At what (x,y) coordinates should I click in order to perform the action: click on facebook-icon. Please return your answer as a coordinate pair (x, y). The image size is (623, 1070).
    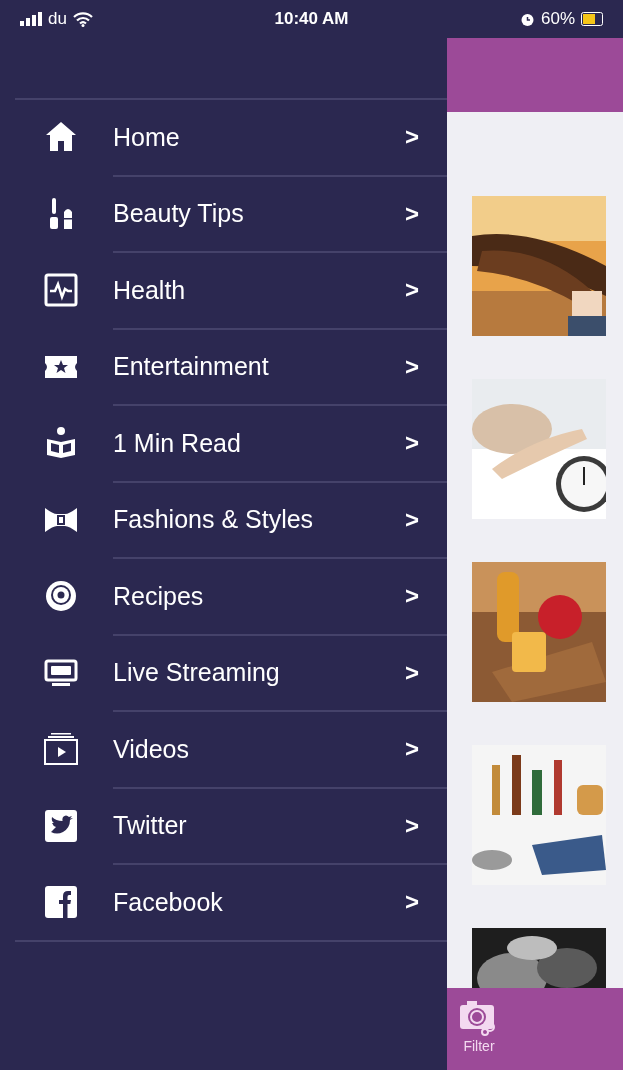
    Looking at the image, I should click on (61, 902).